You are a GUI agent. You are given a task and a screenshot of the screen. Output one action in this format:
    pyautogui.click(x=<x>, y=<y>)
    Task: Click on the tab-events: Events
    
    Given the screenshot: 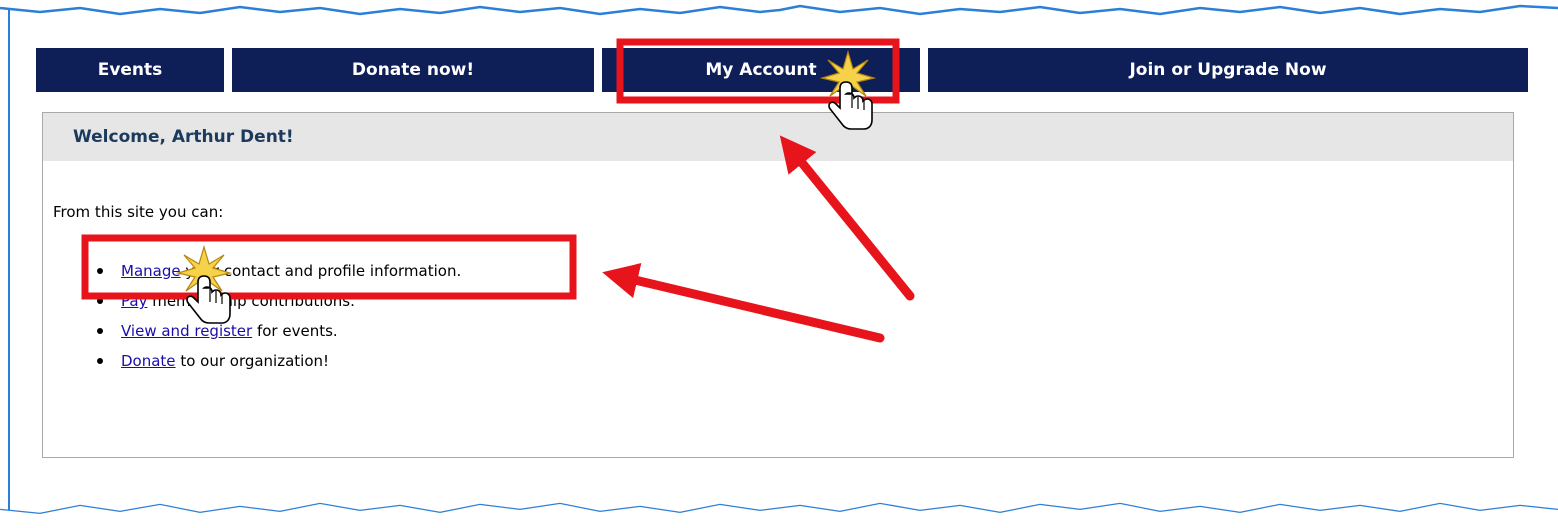 What is the action you would take?
    pyautogui.click(x=130, y=70)
    